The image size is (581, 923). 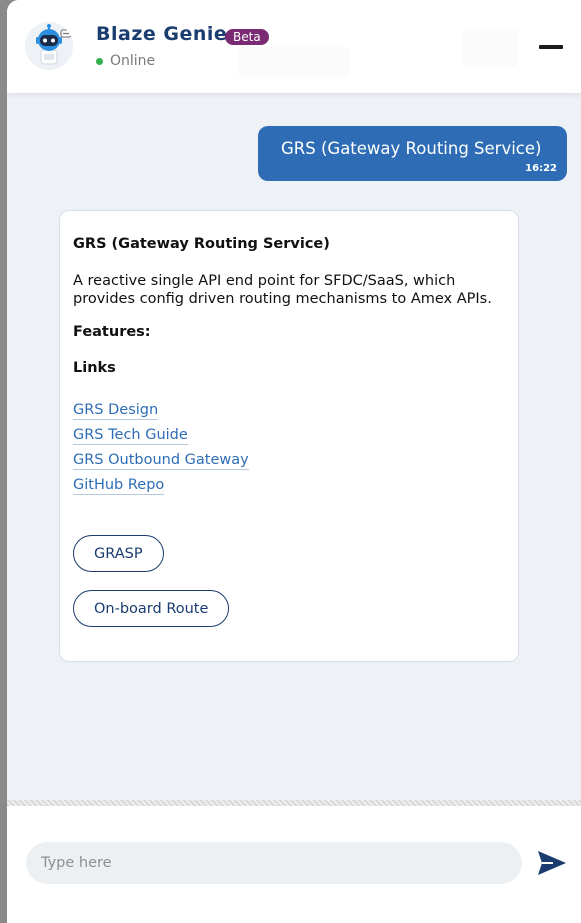 I want to click on header-placeholder-block, so click(x=293, y=62).